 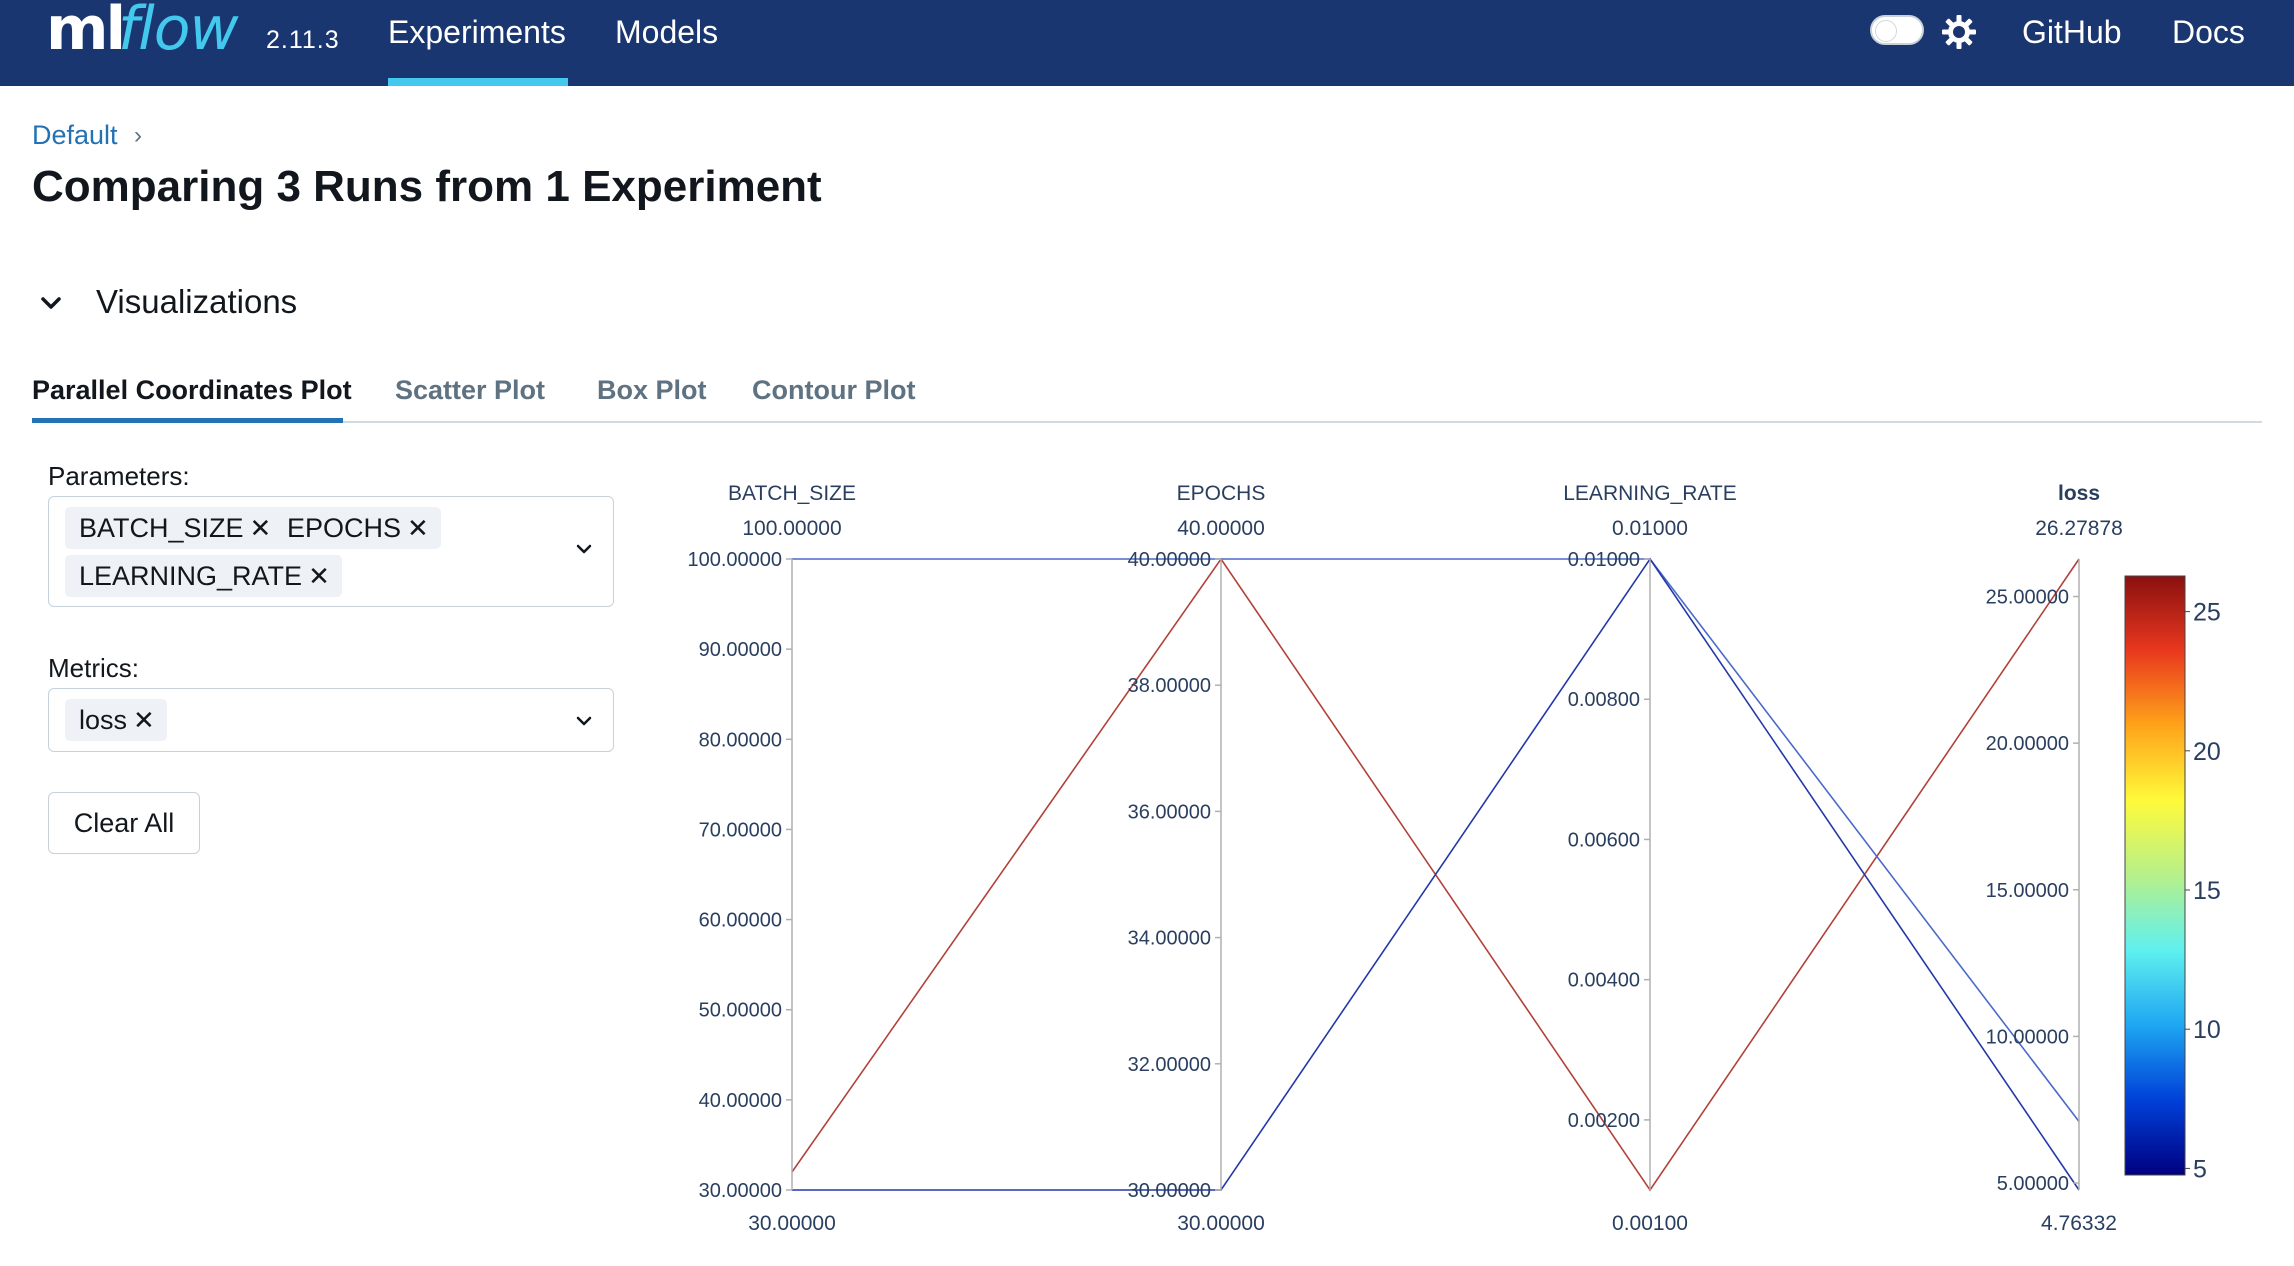 I want to click on version-label: 2.11.3, so click(x=303, y=40).